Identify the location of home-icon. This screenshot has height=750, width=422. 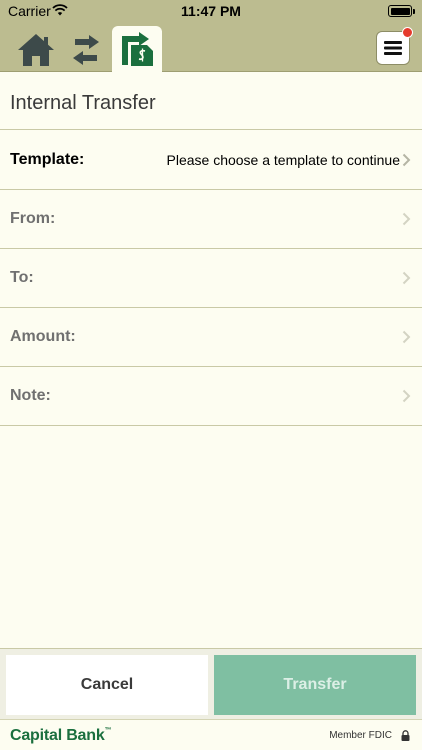
(36, 50).